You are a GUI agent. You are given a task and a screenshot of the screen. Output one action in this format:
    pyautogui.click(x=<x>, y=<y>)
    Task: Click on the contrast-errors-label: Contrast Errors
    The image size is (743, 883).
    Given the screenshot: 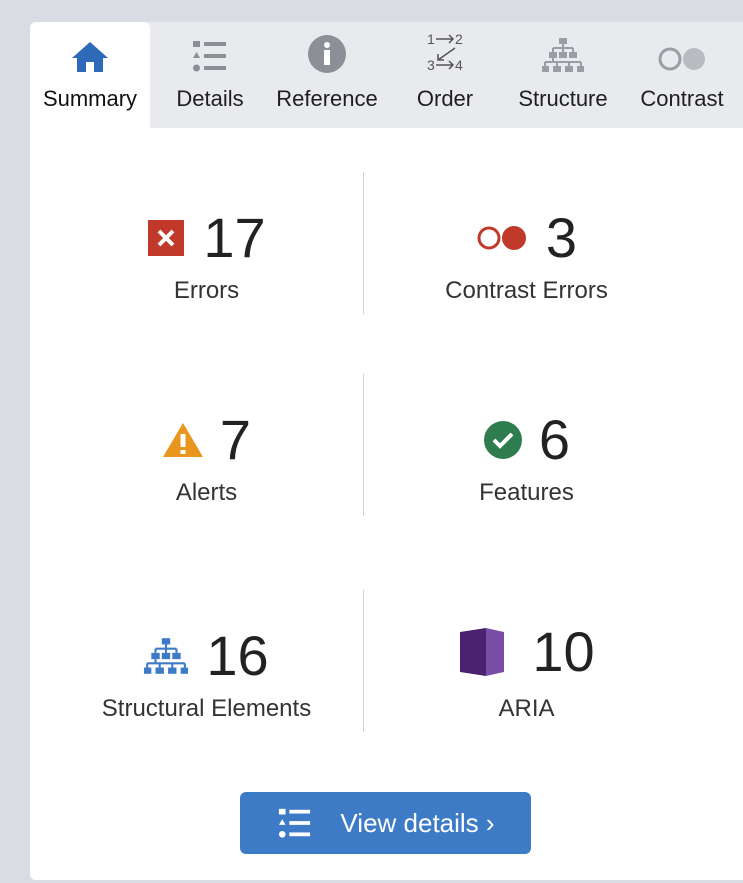 What is the action you would take?
    pyautogui.click(x=526, y=290)
    